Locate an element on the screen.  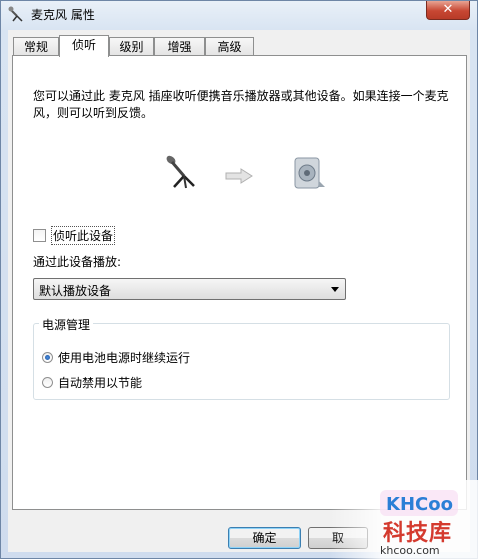
radio-continue-on-battery: 使用电池电源时继续运行 is located at coordinates (116, 357).